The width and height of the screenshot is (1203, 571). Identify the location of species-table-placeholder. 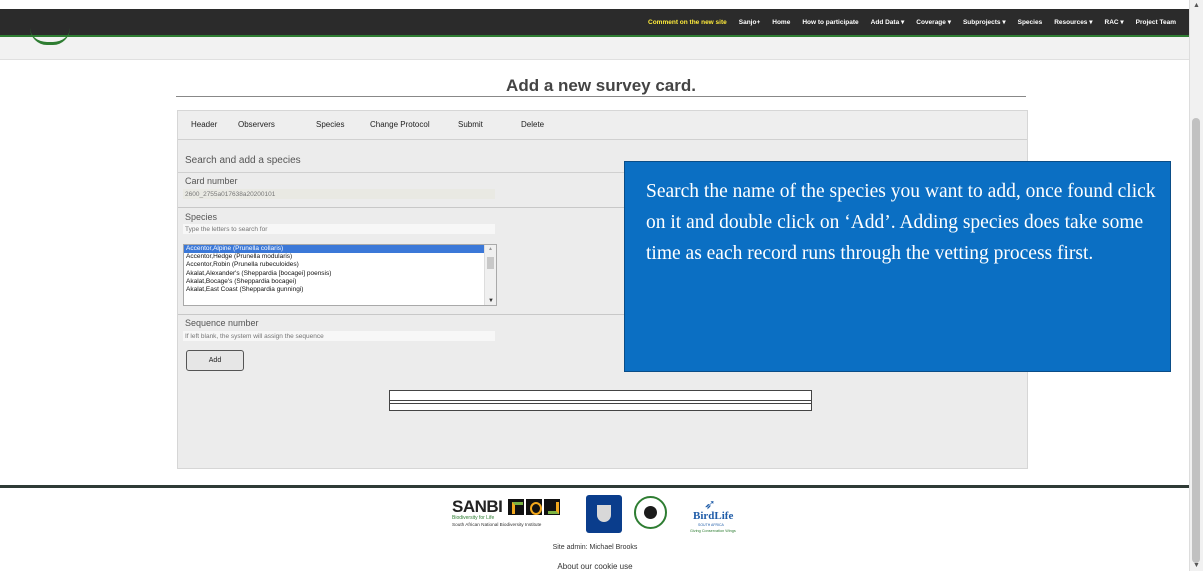
(600, 400).